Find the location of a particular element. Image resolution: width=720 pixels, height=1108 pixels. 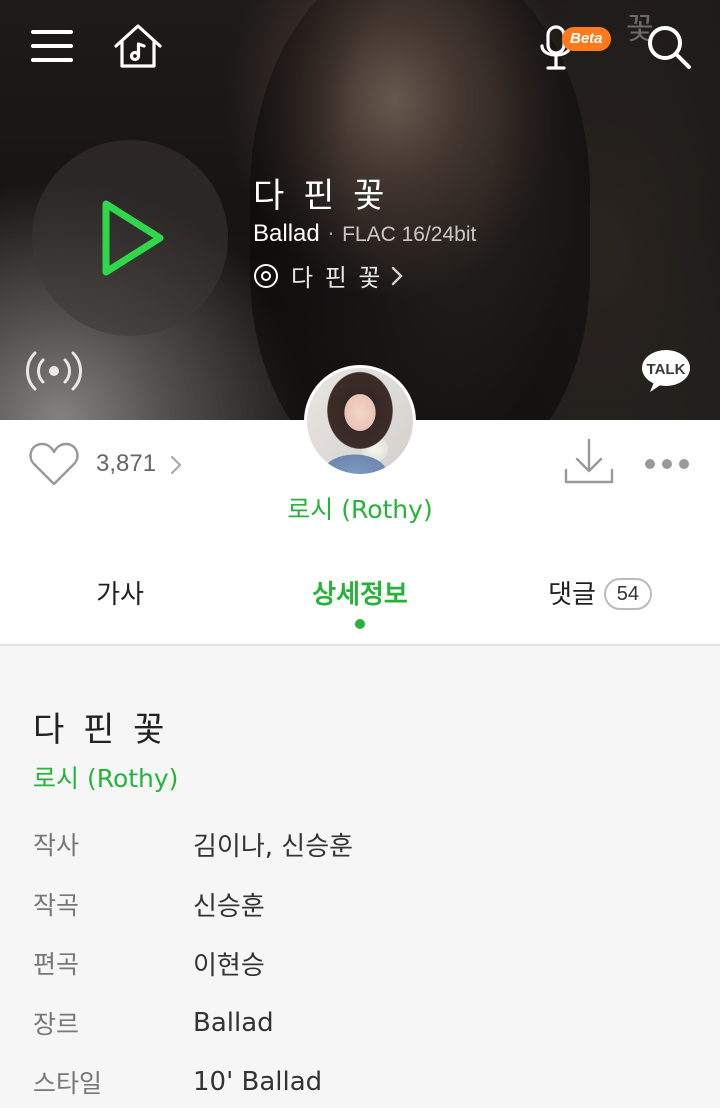

tab-lyrics: 가사 is located at coordinates (120, 602).